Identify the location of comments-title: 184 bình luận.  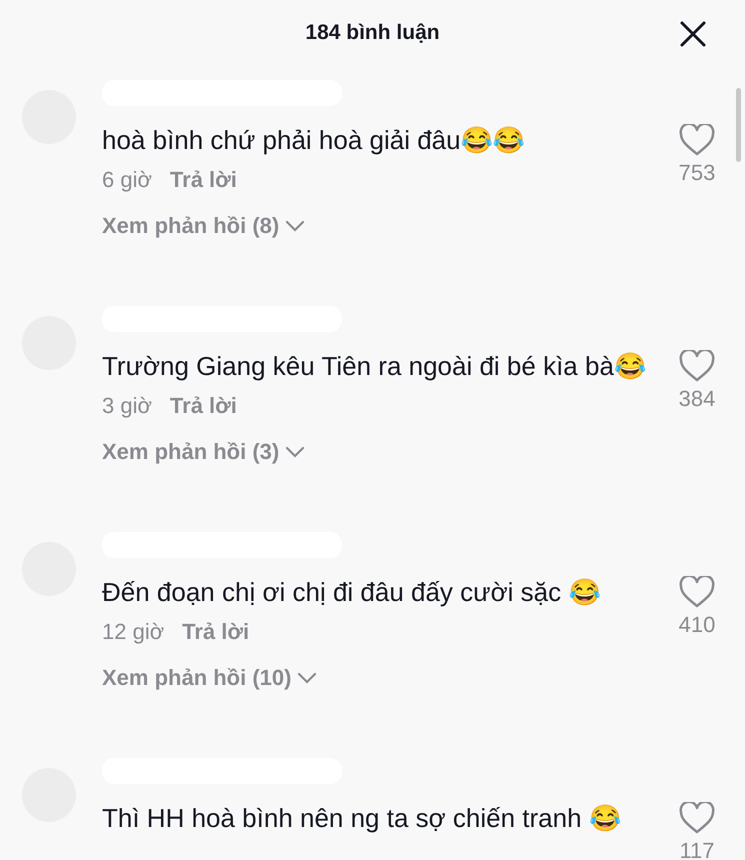
(372, 33).